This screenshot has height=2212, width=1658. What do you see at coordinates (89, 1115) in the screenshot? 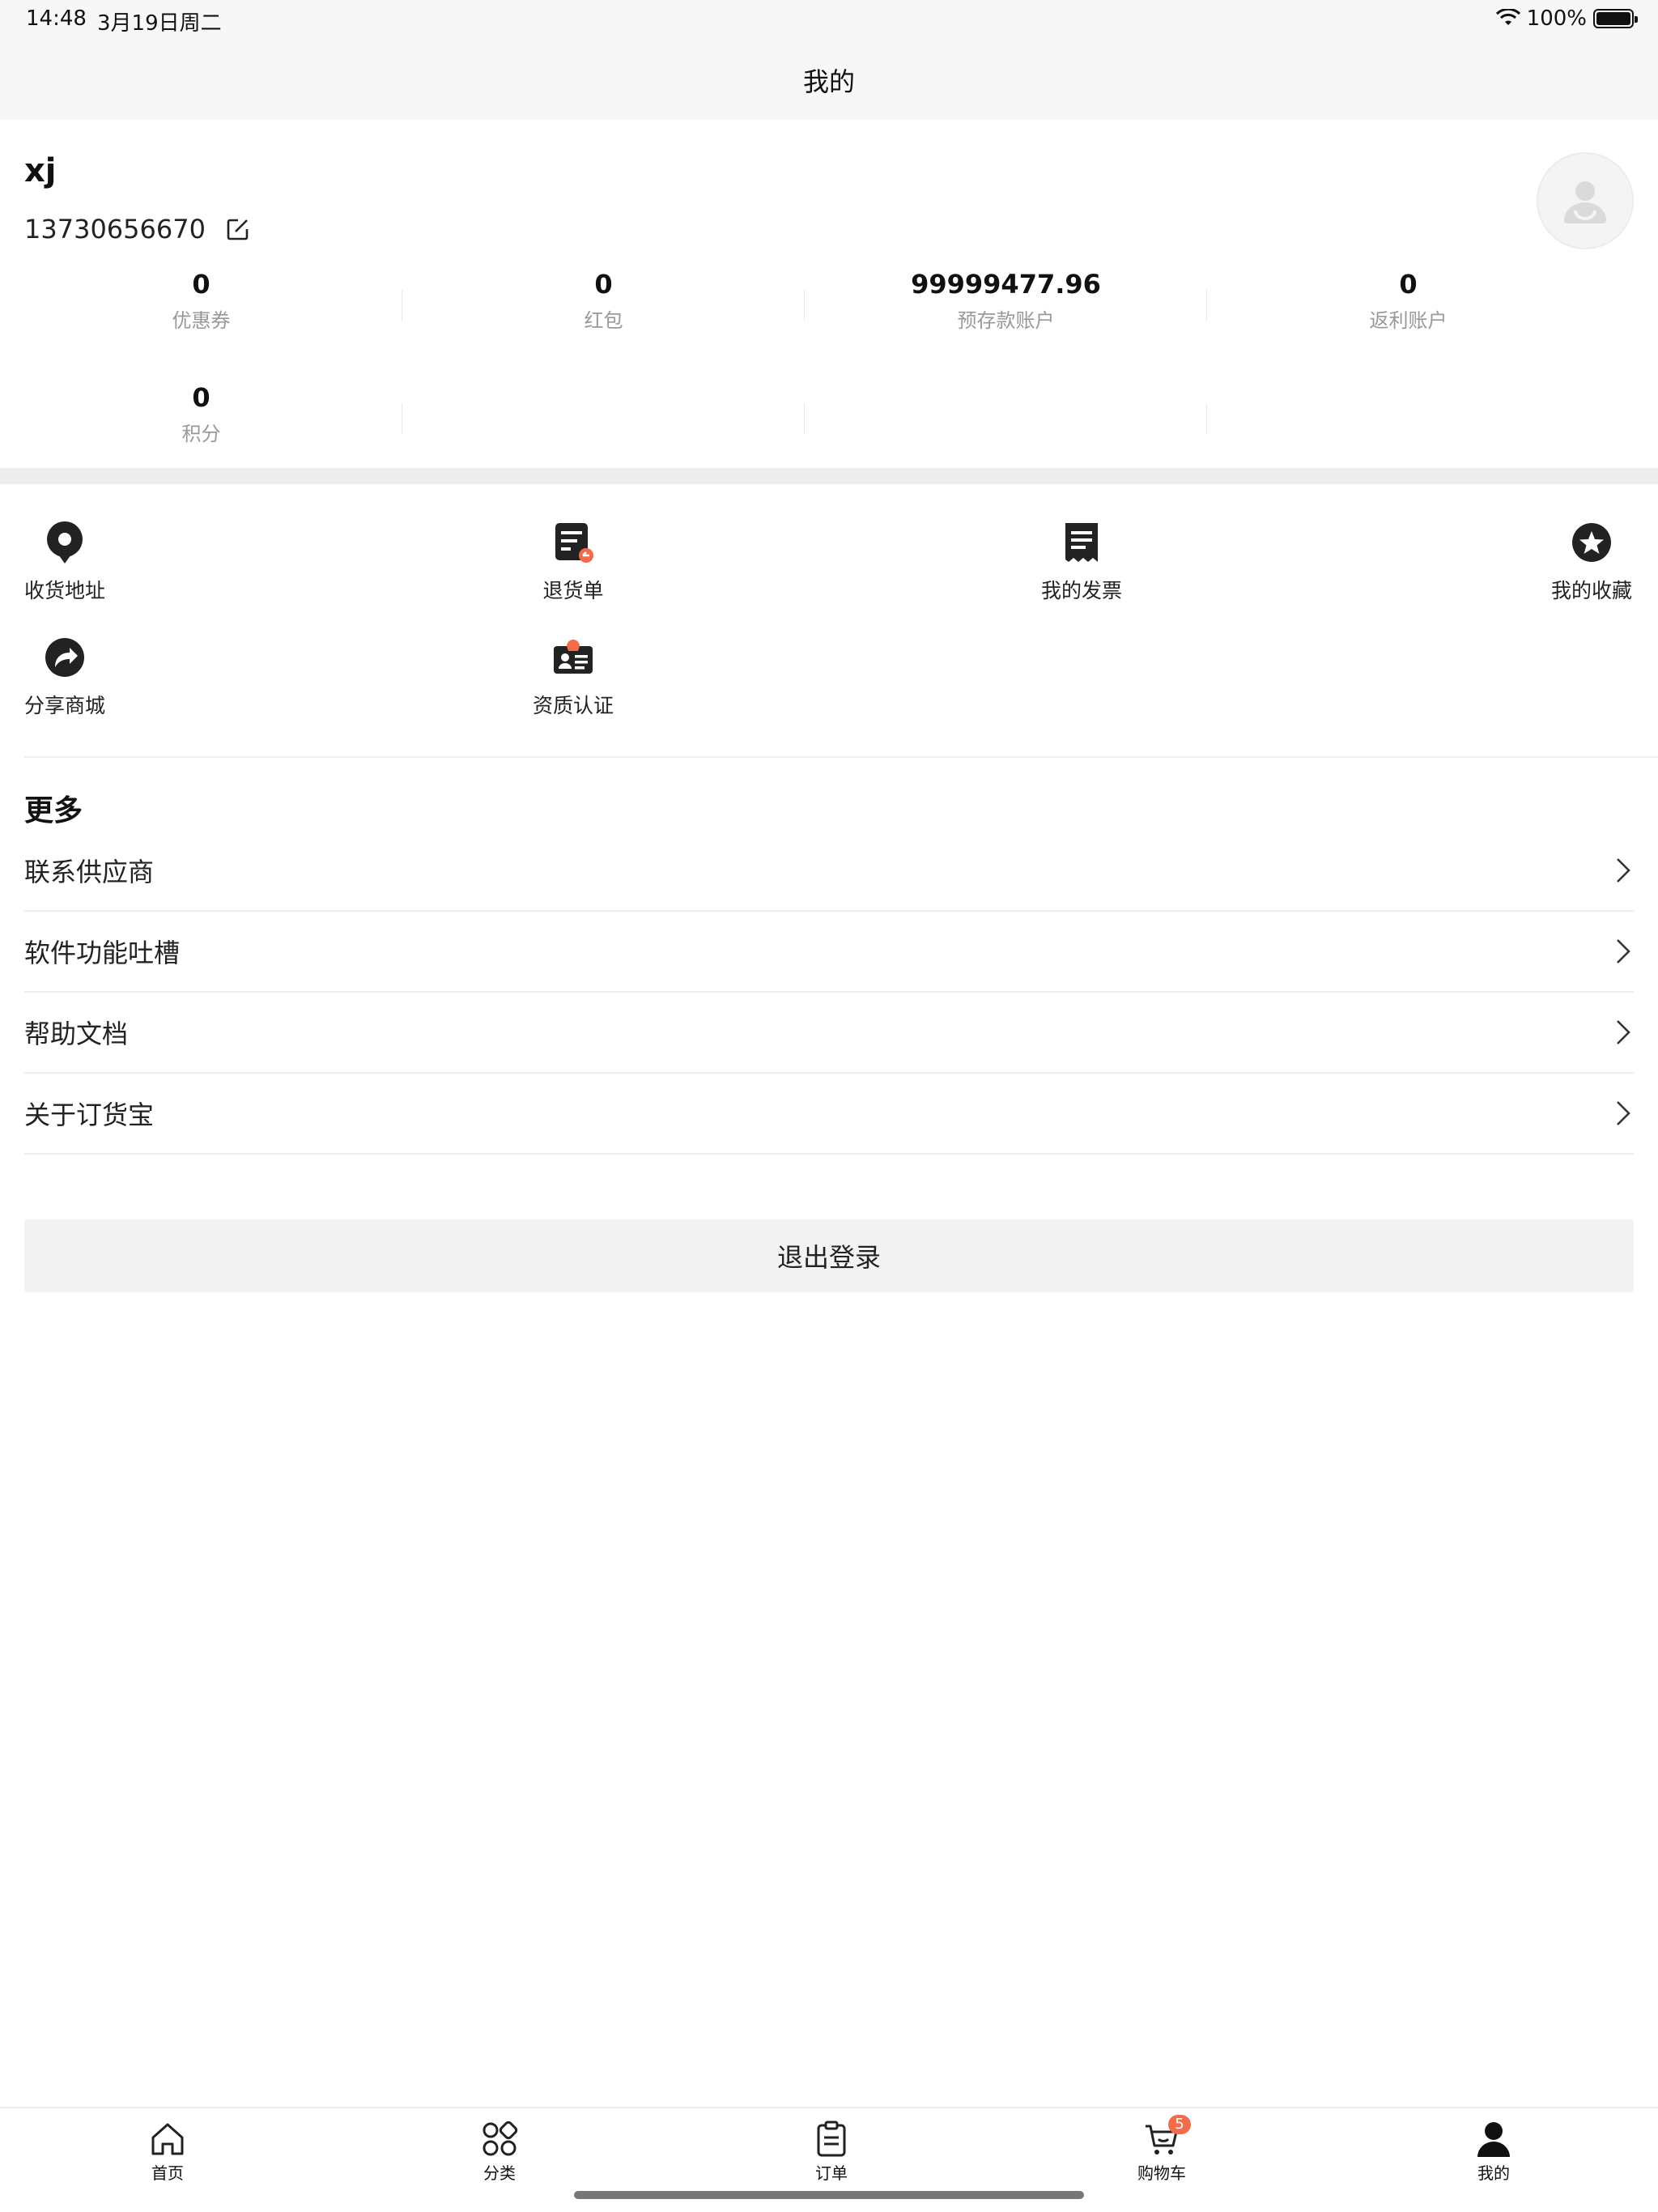
I see `more-item-label: 关于订货宝` at bounding box center [89, 1115].